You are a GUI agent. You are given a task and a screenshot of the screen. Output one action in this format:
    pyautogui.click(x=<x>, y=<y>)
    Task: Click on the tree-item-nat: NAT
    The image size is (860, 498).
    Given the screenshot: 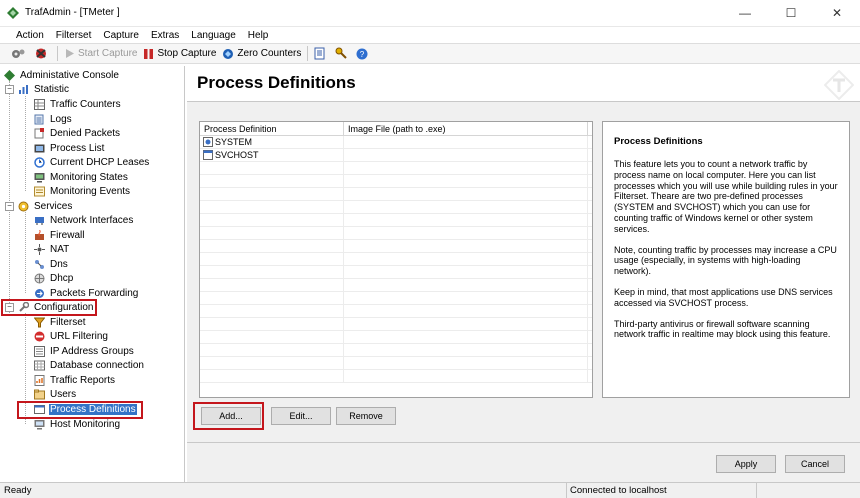 What is the action you would take?
    pyautogui.click(x=52, y=249)
    